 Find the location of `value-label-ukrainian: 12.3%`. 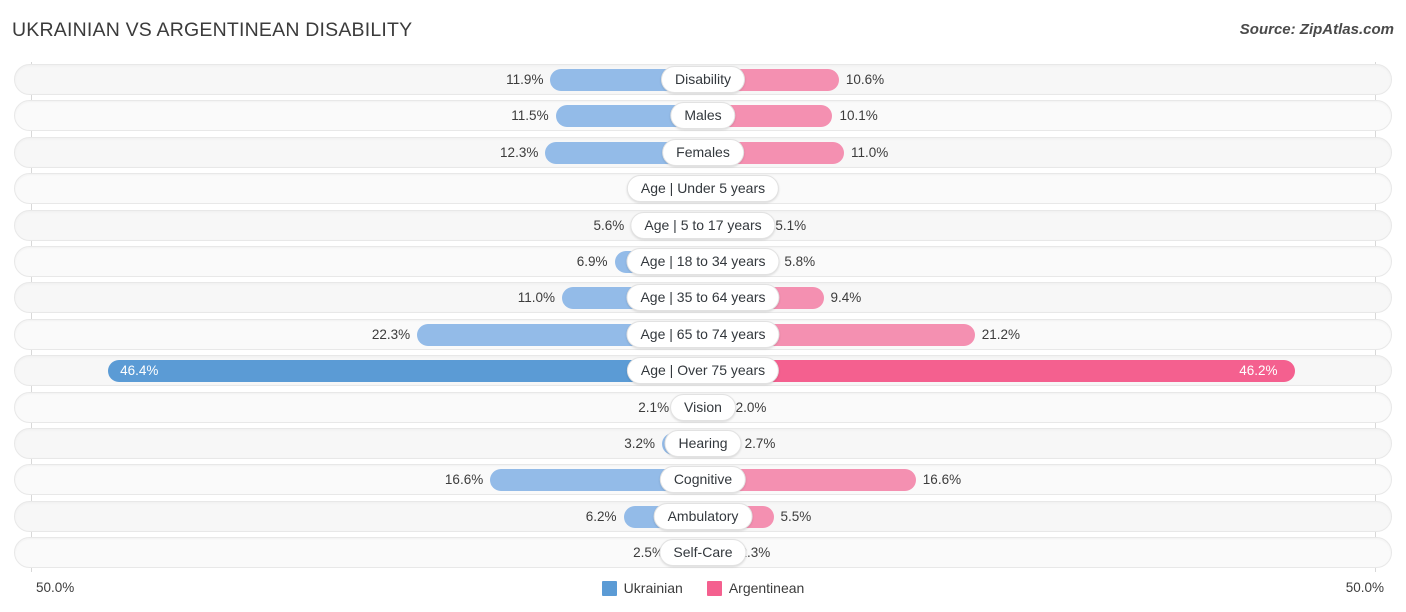

value-label-ukrainian: 12.3% is located at coordinates (519, 152).